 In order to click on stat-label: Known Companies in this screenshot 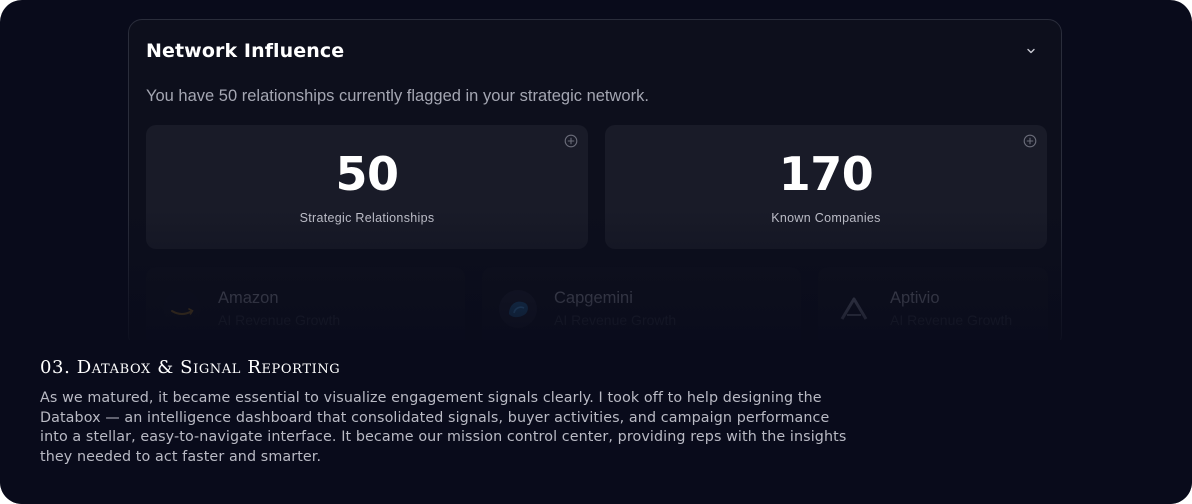, I will do `click(826, 218)`.